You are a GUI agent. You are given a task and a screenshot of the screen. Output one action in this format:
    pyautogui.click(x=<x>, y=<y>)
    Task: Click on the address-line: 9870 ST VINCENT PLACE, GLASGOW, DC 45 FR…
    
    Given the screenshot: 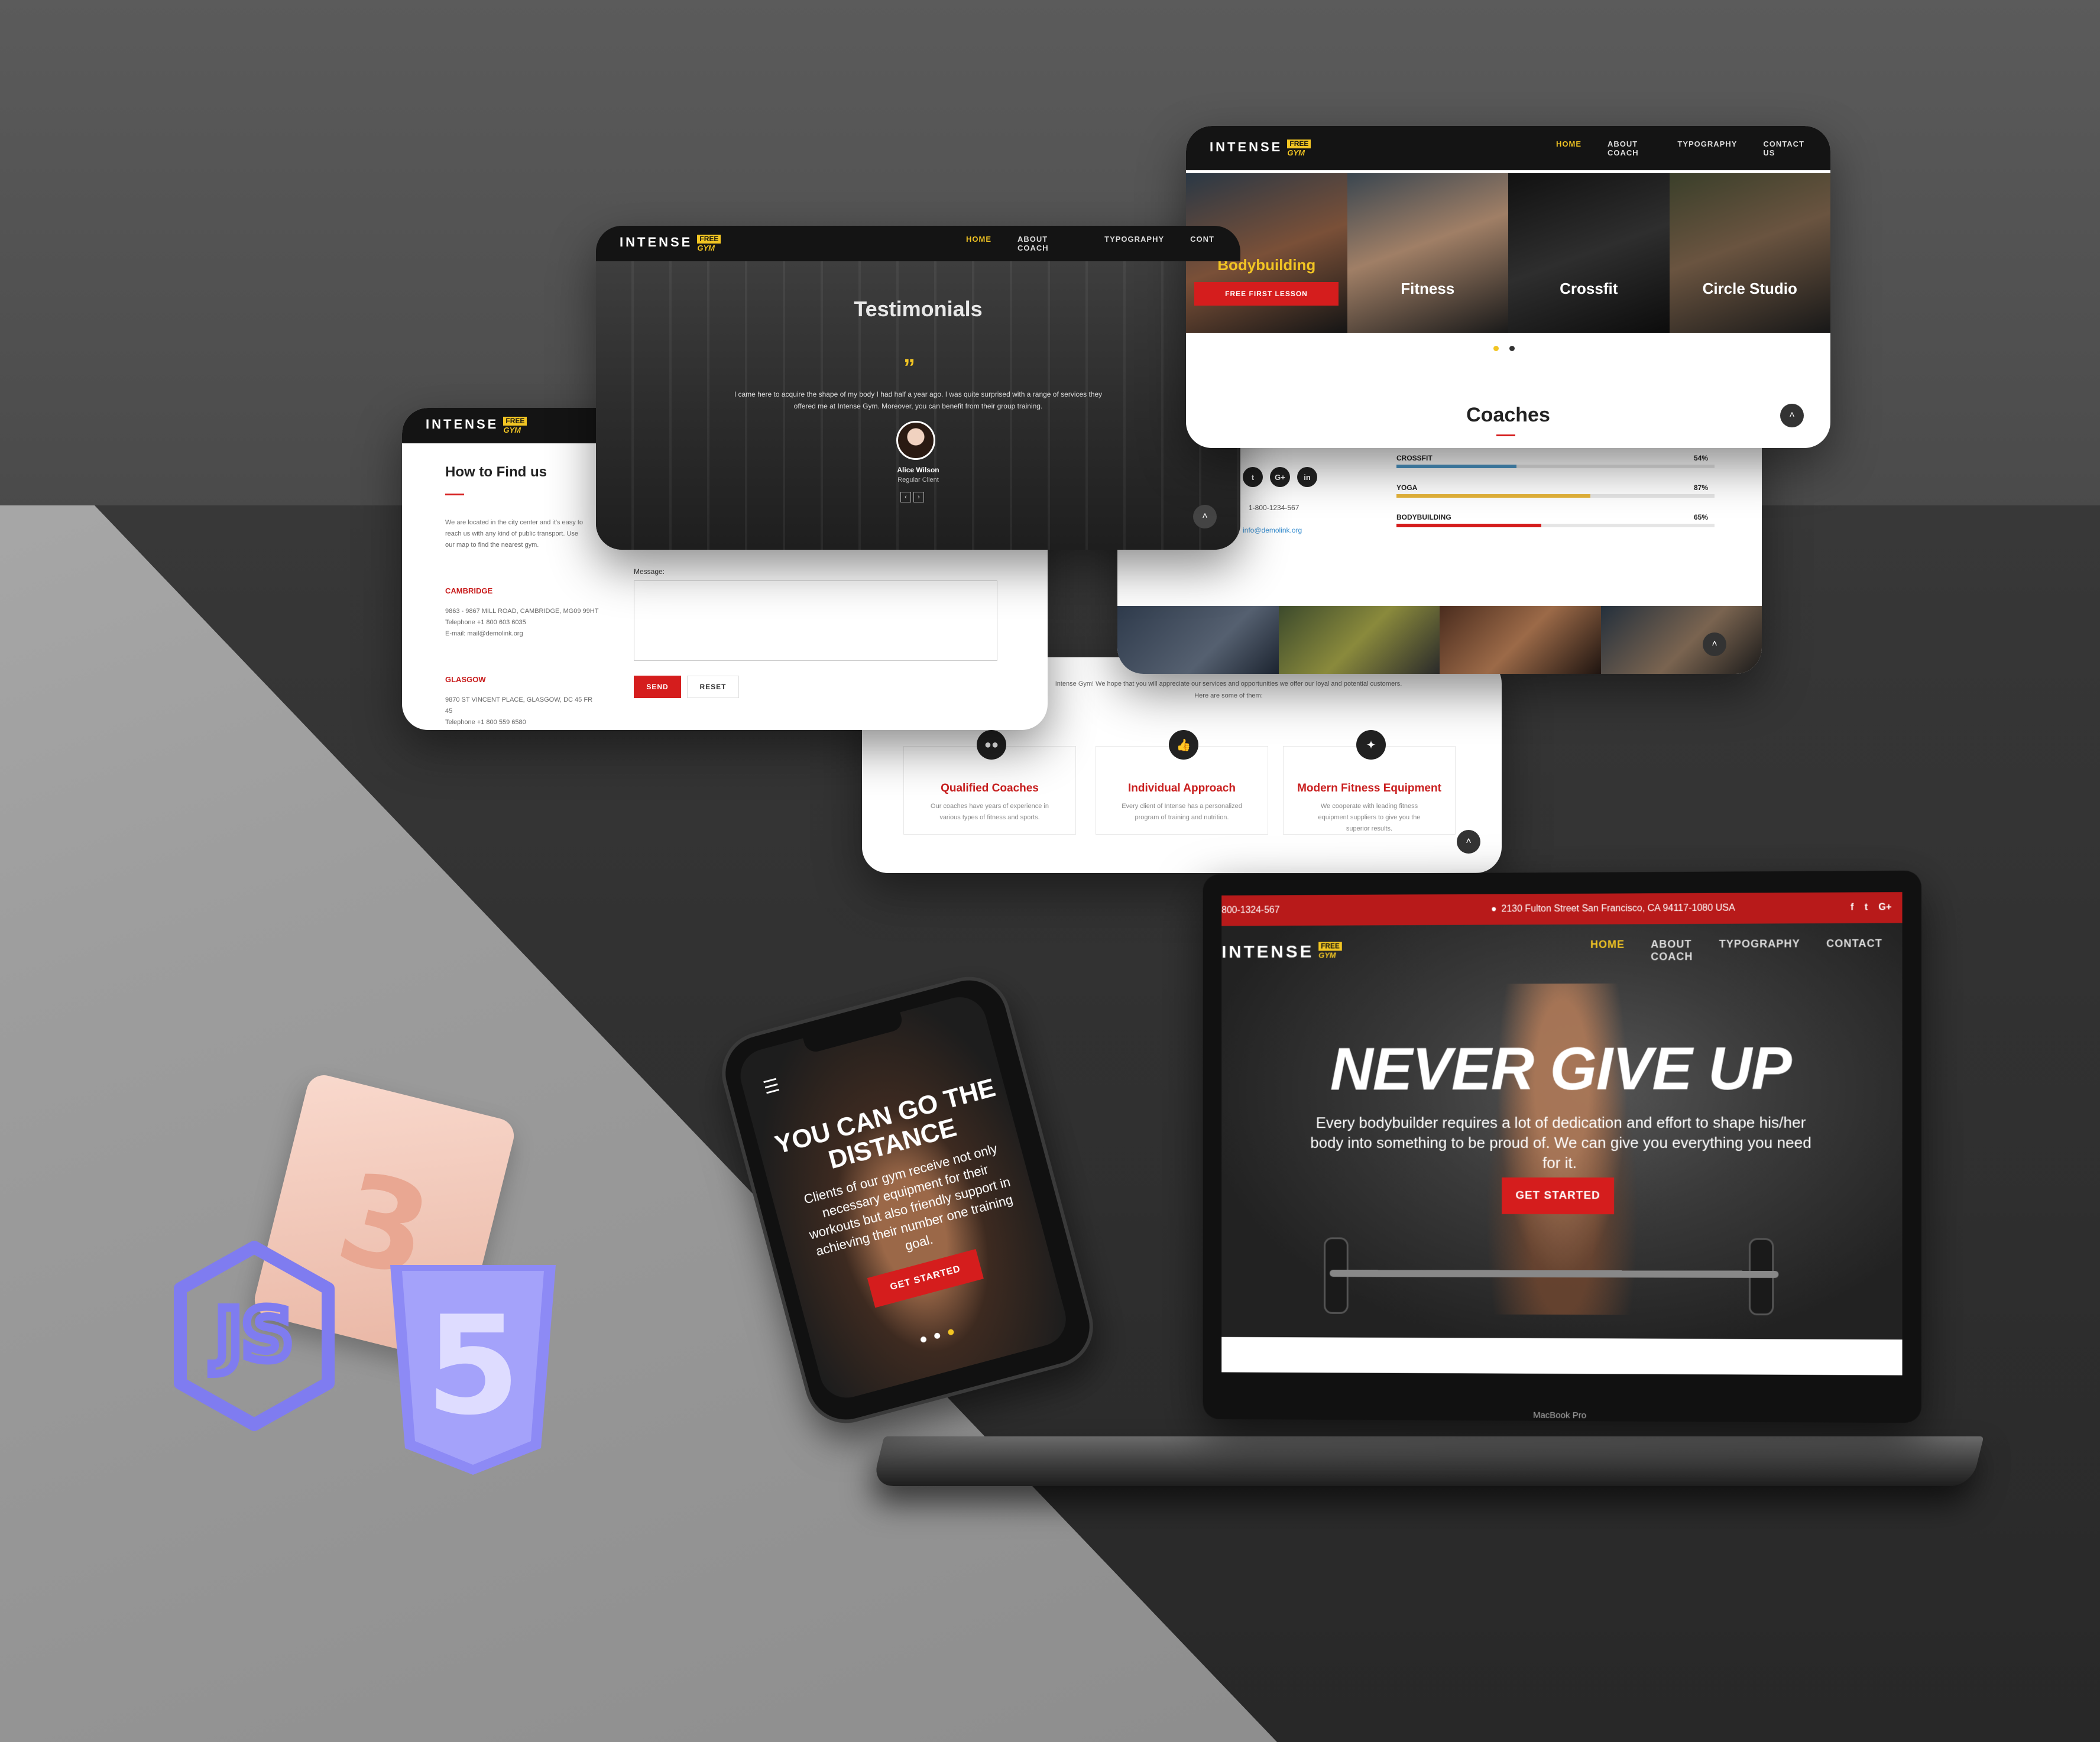 What is the action you would take?
    pyautogui.click(x=519, y=705)
    